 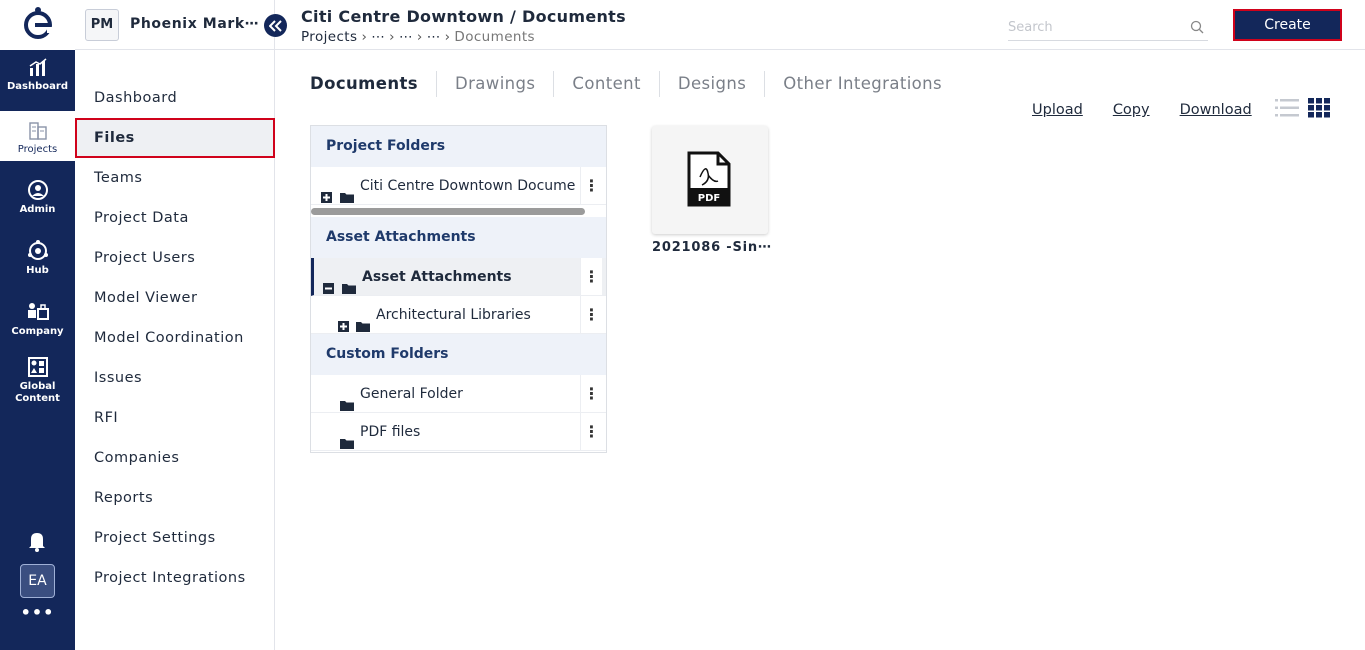 What do you see at coordinates (37, 386) in the screenshot?
I see `rail-label: Global` at bounding box center [37, 386].